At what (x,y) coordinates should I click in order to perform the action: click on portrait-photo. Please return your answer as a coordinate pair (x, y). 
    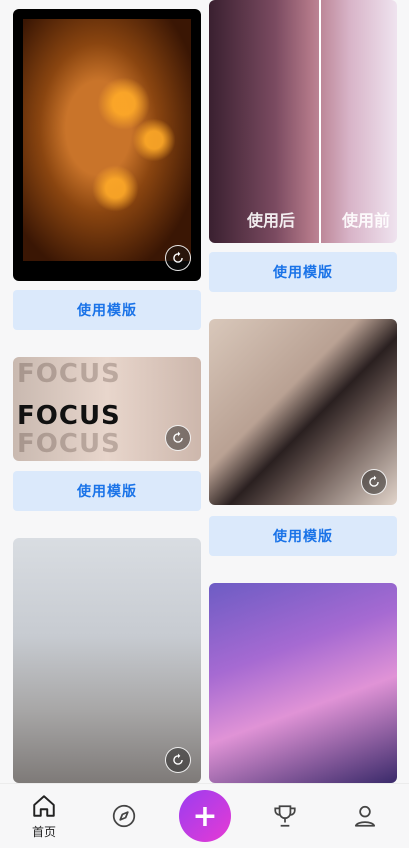
    Looking at the image, I should click on (107, 140).